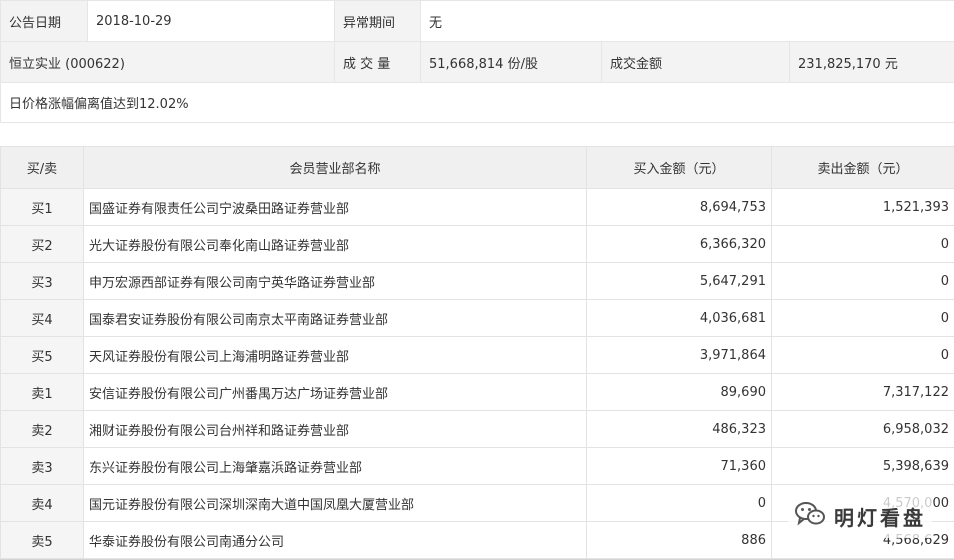  What do you see at coordinates (687, 21) in the screenshot?
I see `period-value: 无` at bounding box center [687, 21].